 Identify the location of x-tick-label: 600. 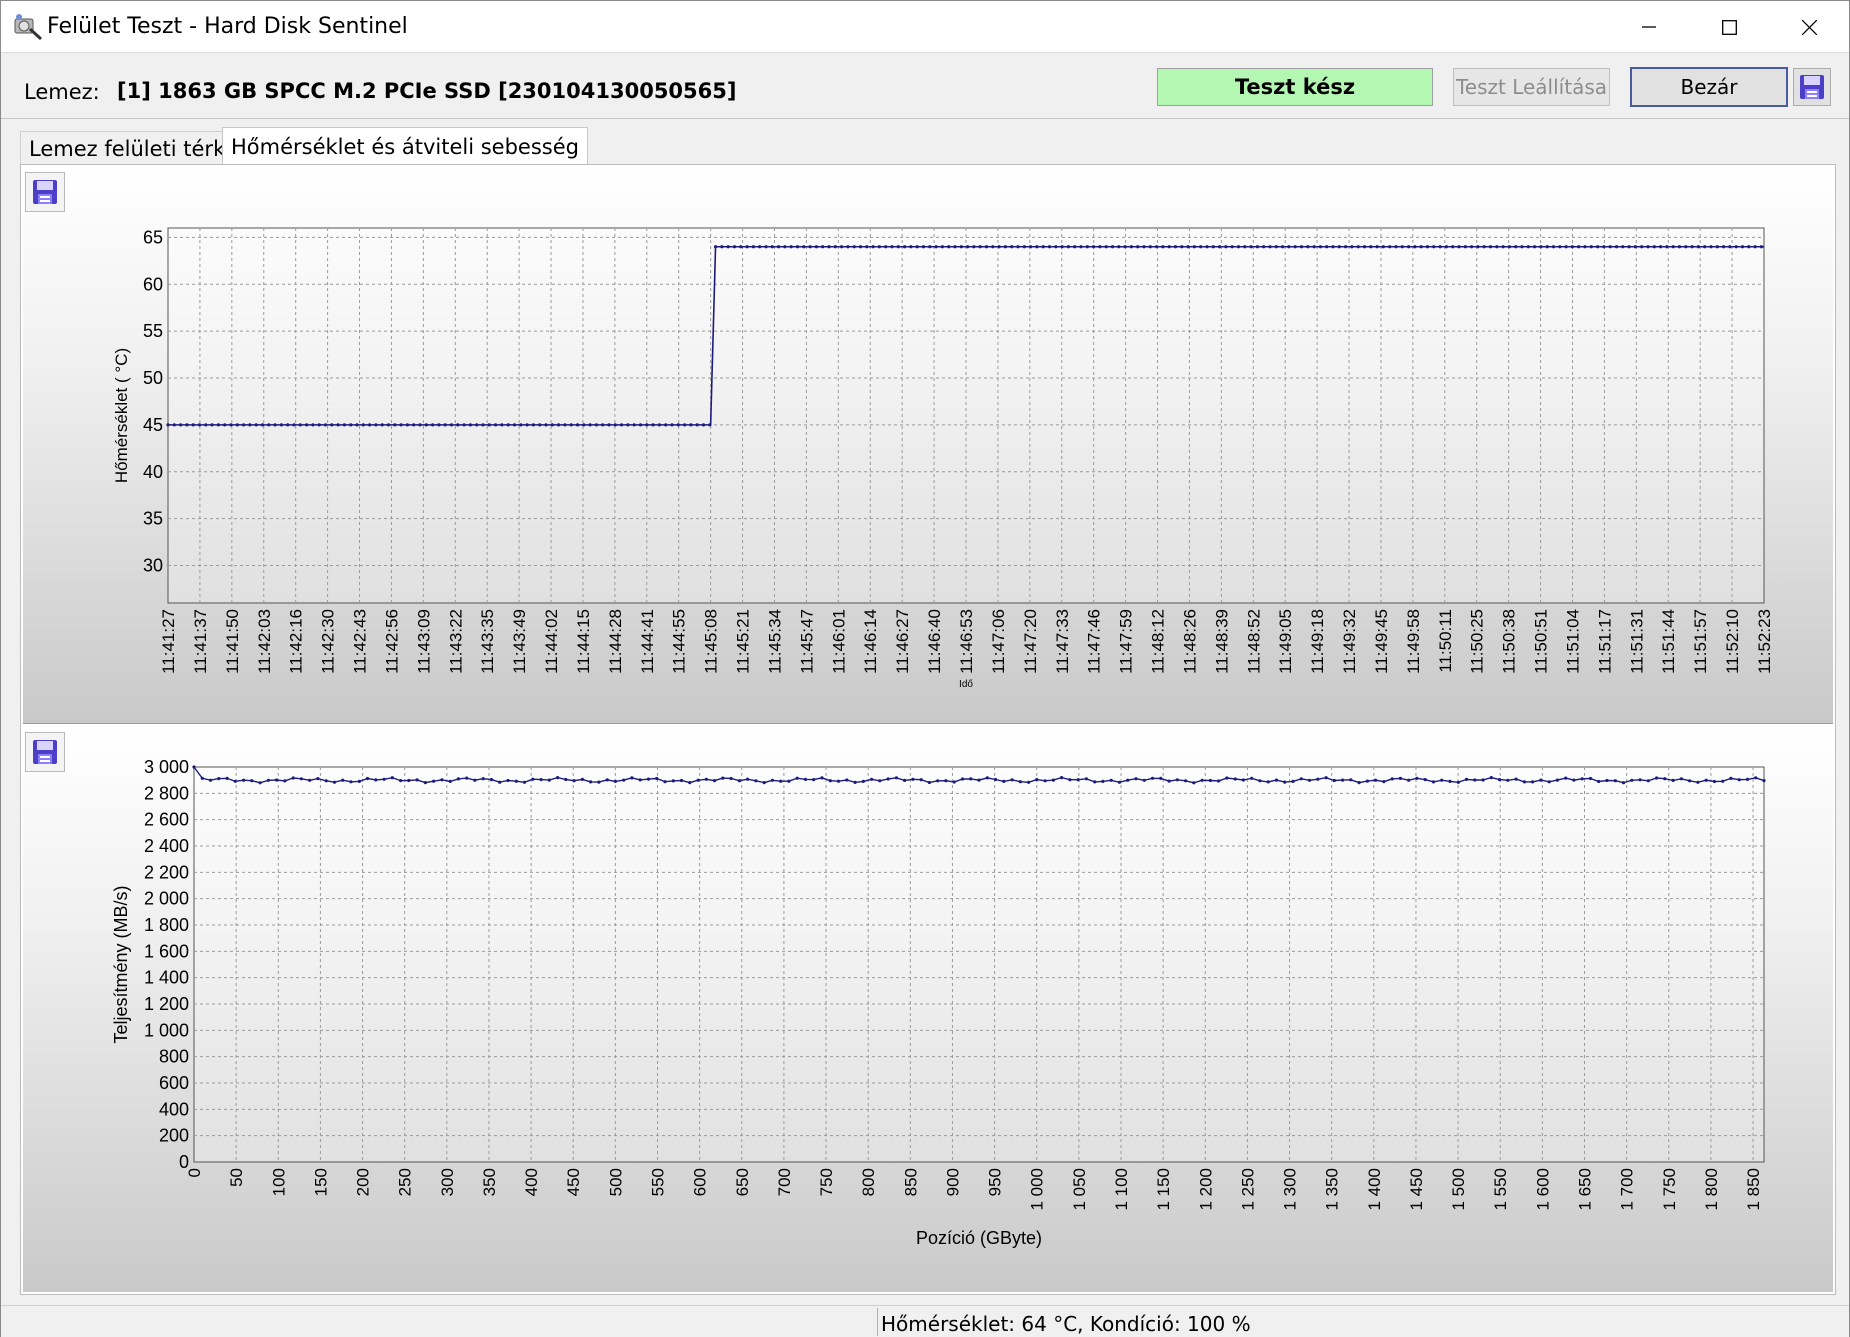
(700, 1182).